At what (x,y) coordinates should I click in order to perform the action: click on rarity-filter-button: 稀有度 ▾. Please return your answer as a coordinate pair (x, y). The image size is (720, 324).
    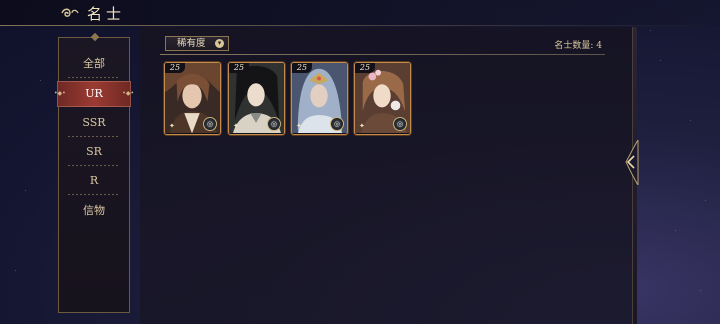
    Looking at the image, I should click on (197, 43).